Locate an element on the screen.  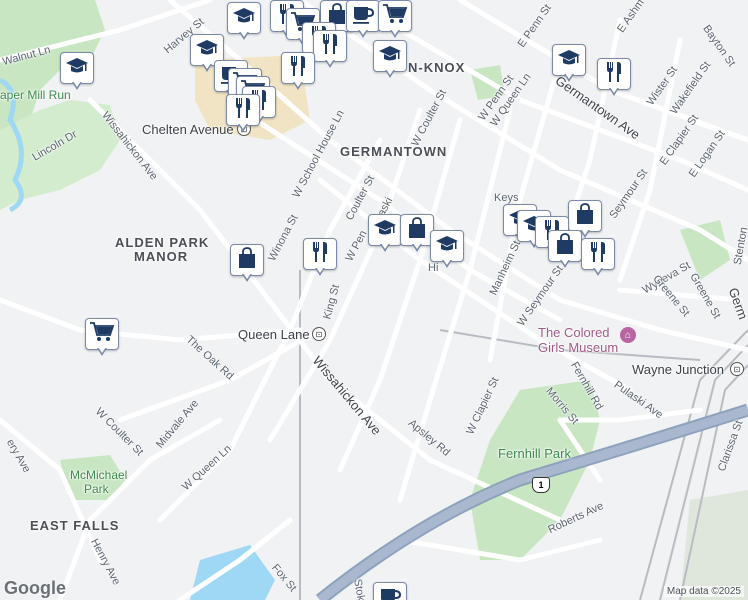
area-label-germantown: GERMANTOWN is located at coordinates (394, 151).